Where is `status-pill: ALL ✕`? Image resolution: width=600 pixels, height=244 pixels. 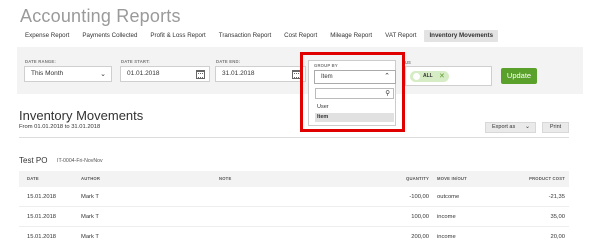 status-pill: ALL ✕ is located at coordinates (429, 76).